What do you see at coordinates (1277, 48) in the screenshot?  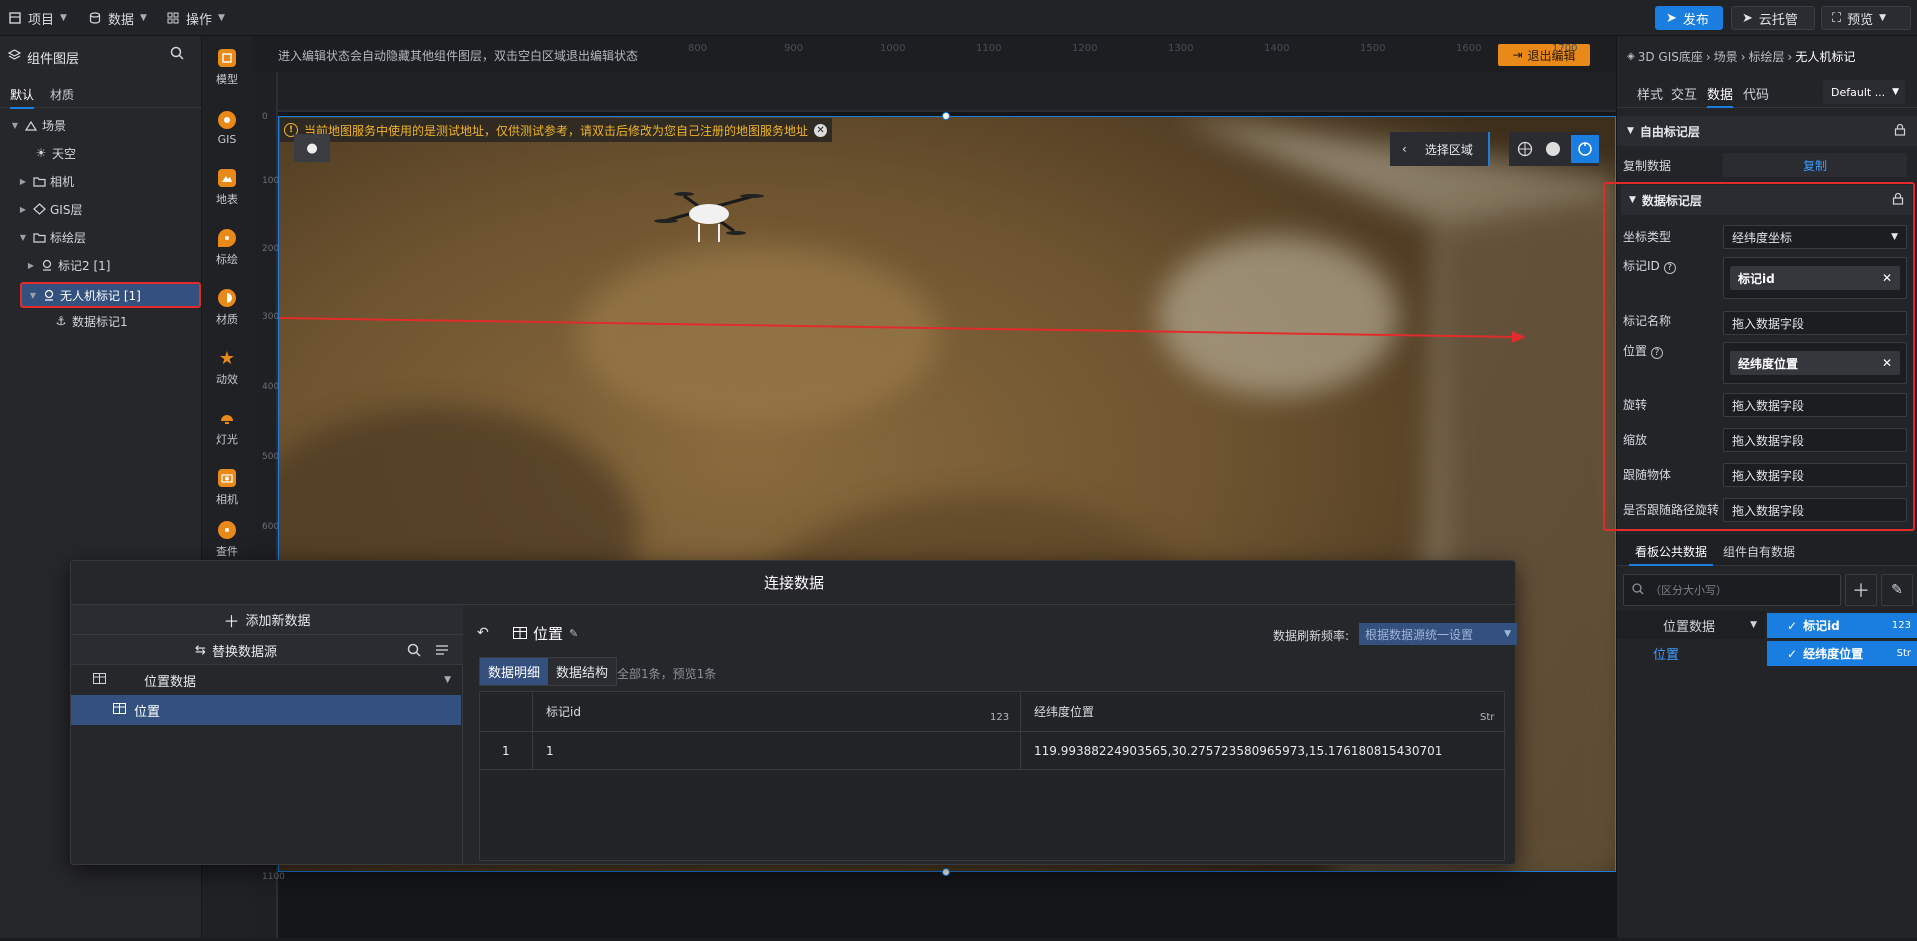 I see `ruler-tick-label: 1400` at bounding box center [1277, 48].